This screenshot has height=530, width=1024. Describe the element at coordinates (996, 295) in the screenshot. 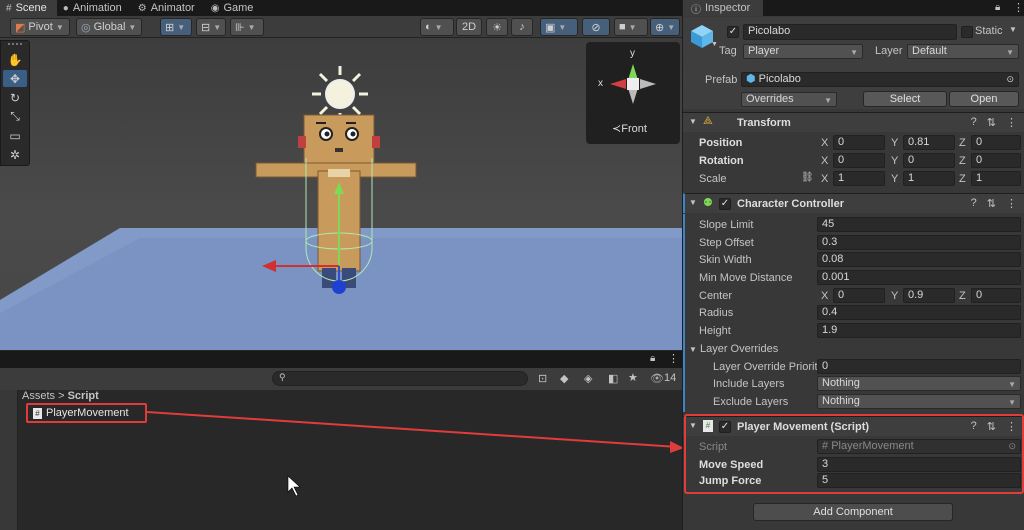

I see `center-z-field: 0` at that location.